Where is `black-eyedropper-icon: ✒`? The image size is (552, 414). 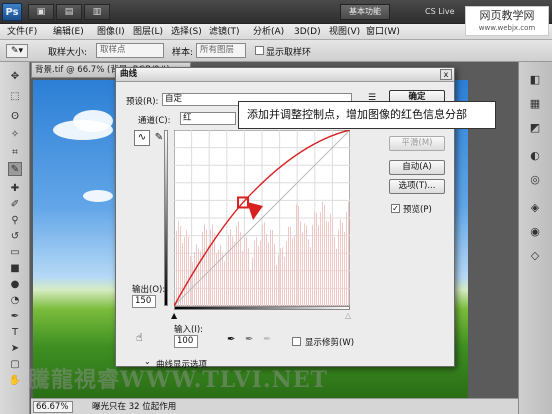
black-eyedropper-icon: ✒ is located at coordinates (231, 339).